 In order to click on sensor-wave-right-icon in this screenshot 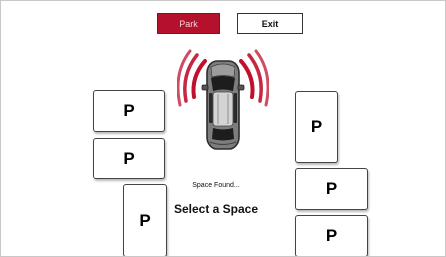, I will do `click(254, 78)`.